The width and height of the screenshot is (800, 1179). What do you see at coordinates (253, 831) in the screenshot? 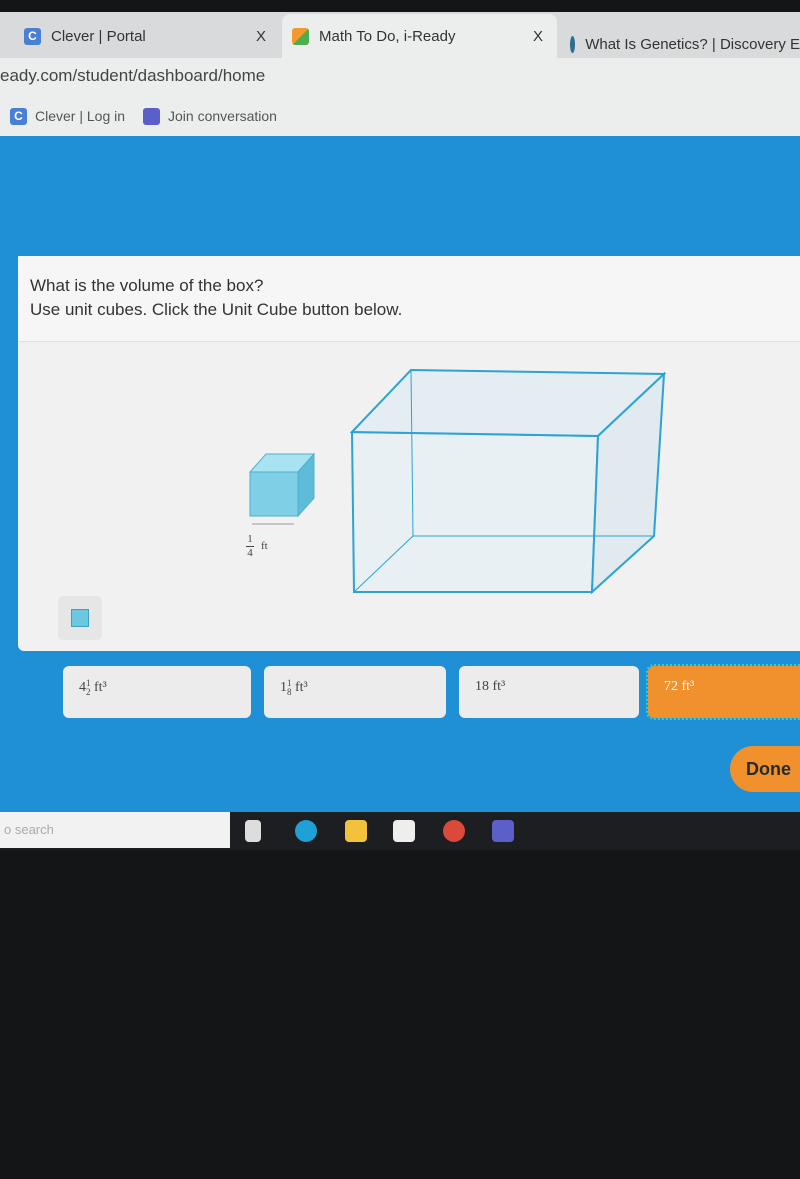
I see `task-view-icon` at bounding box center [253, 831].